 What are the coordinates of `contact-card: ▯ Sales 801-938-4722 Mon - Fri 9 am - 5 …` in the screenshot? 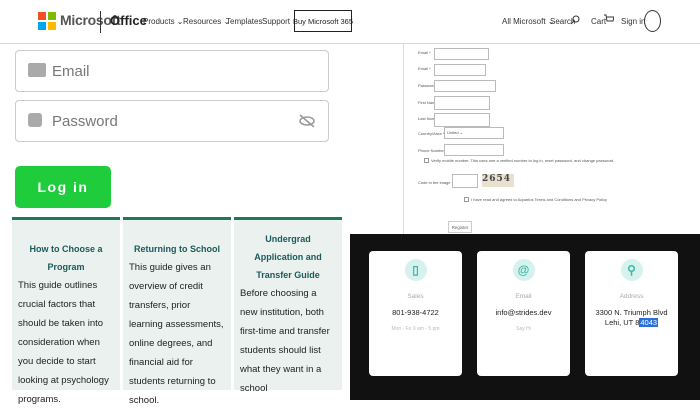 It's located at (415, 313).